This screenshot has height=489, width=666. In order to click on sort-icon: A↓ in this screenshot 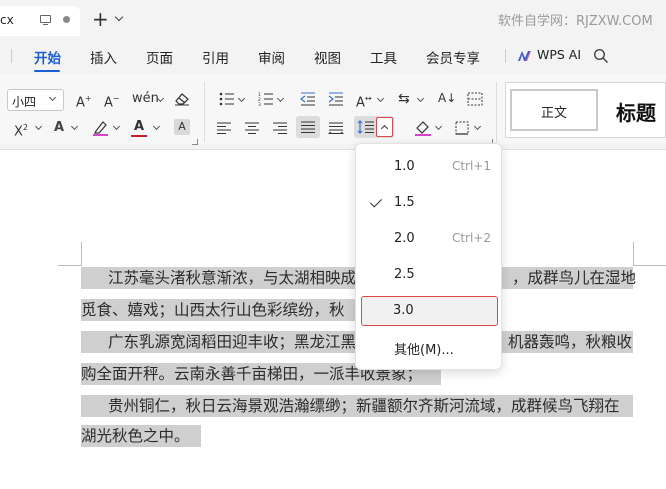, I will do `click(447, 98)`.